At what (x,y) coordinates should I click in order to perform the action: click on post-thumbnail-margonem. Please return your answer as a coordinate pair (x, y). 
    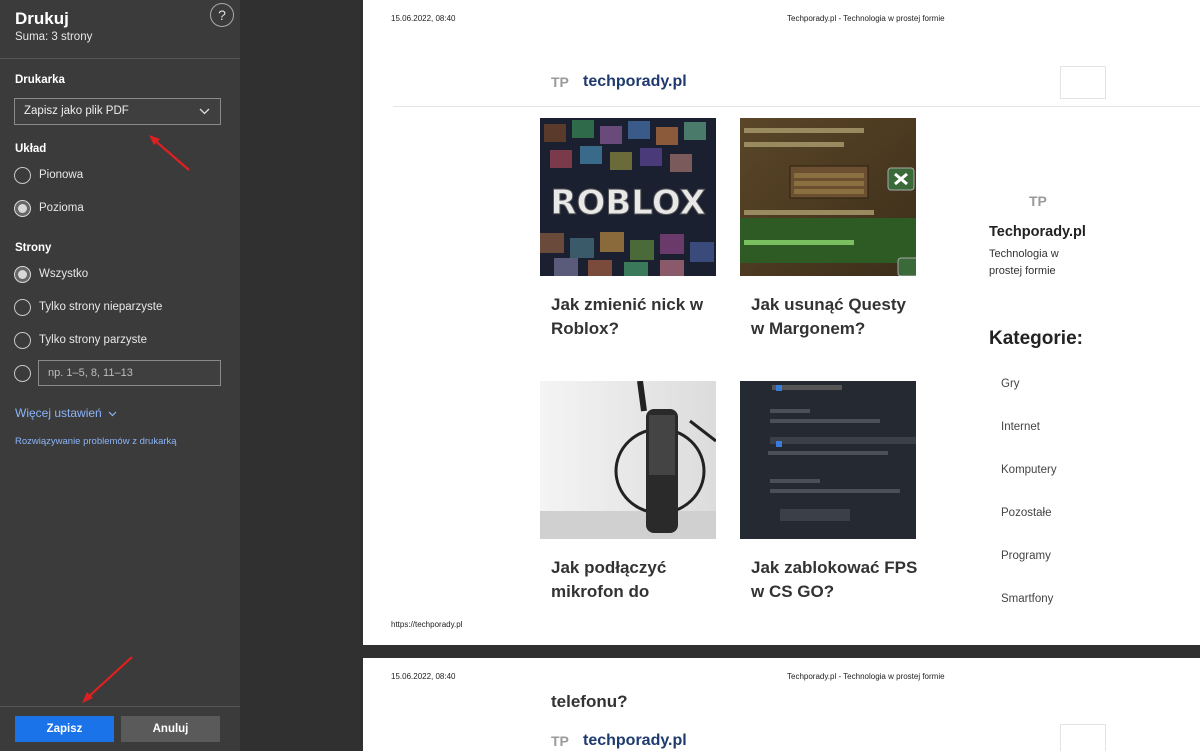
    Looking at the image, I should click on (828, 197).